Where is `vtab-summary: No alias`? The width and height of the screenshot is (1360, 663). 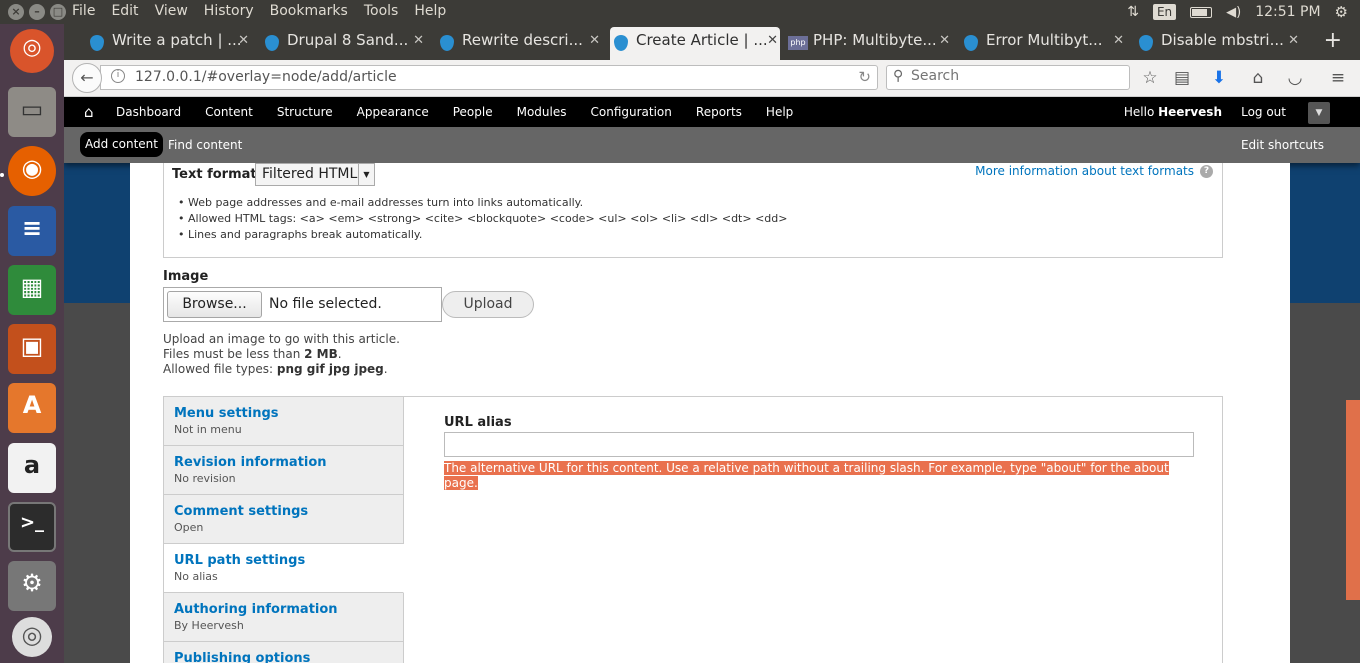
vtab-summary: No alias is located at coordinates (196, 576).